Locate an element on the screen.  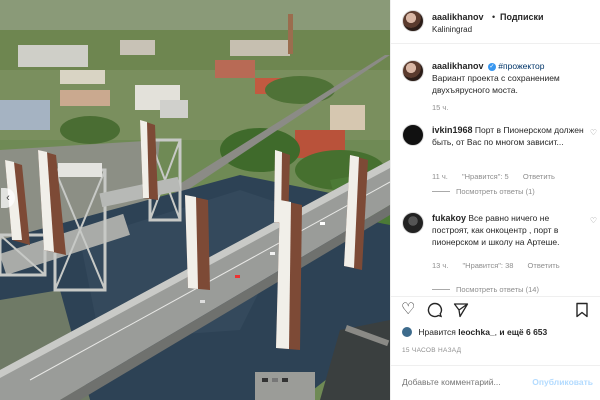
likes-prefix: Нравится is located at coordinates (437, 332).